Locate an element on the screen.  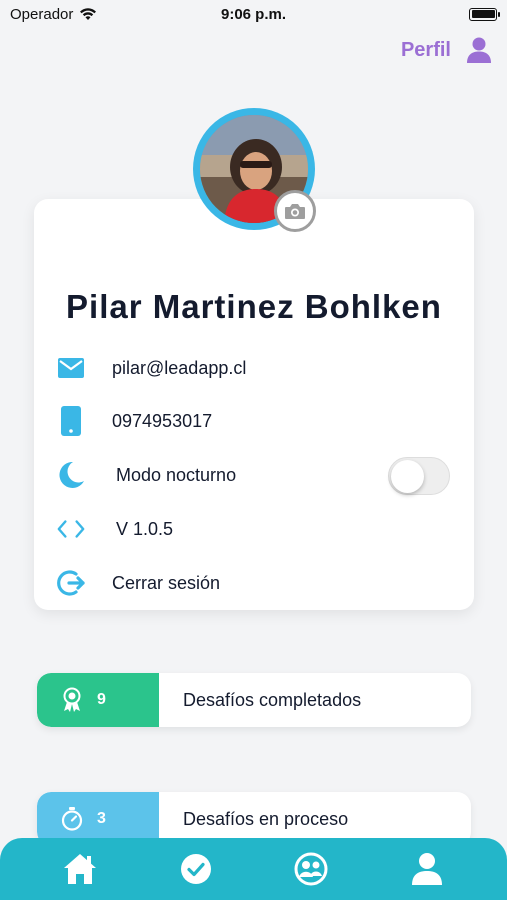
code-icon is located at coordinates (71, 529).